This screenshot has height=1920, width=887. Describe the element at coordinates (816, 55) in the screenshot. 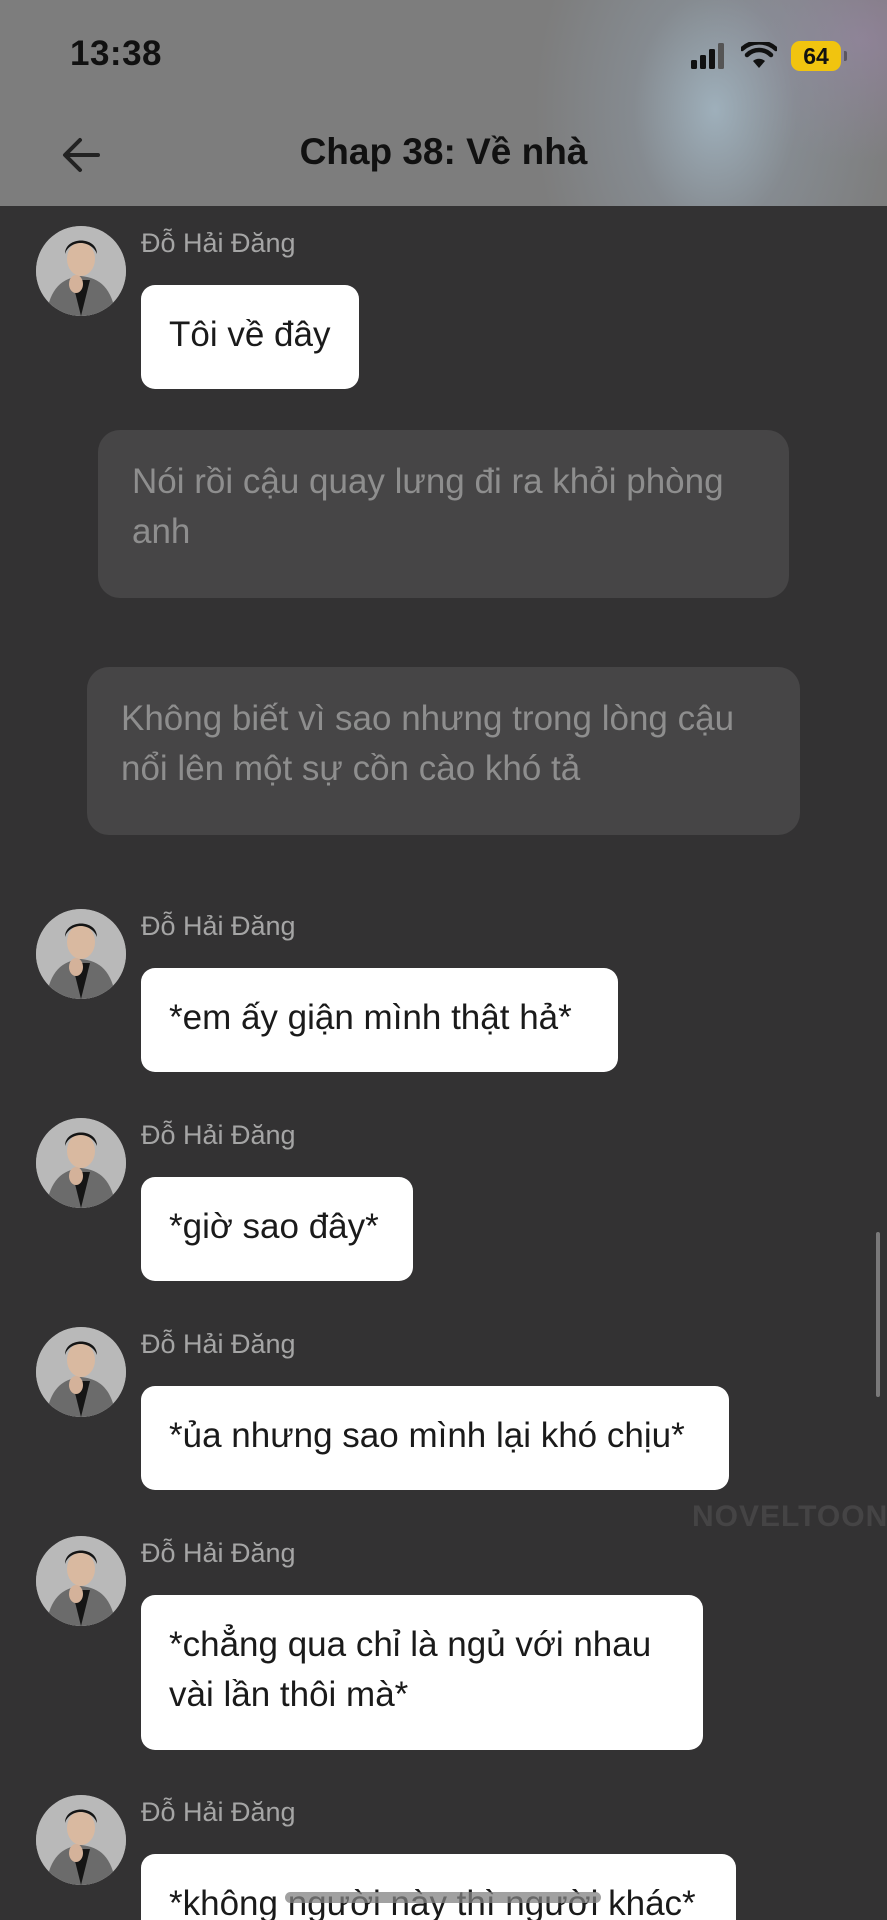

I see `battery-level: 64` at that location.